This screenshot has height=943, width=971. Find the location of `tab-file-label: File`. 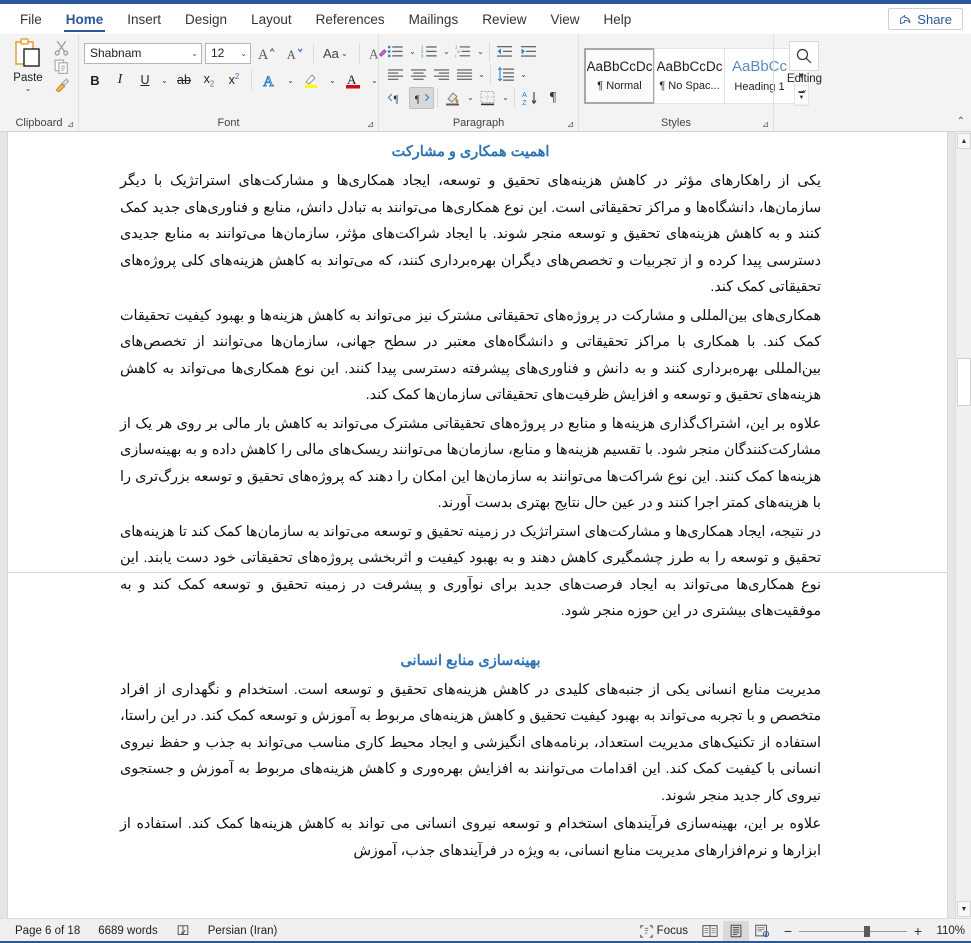

tab-file-label: File is located at coordinates (31, 19).